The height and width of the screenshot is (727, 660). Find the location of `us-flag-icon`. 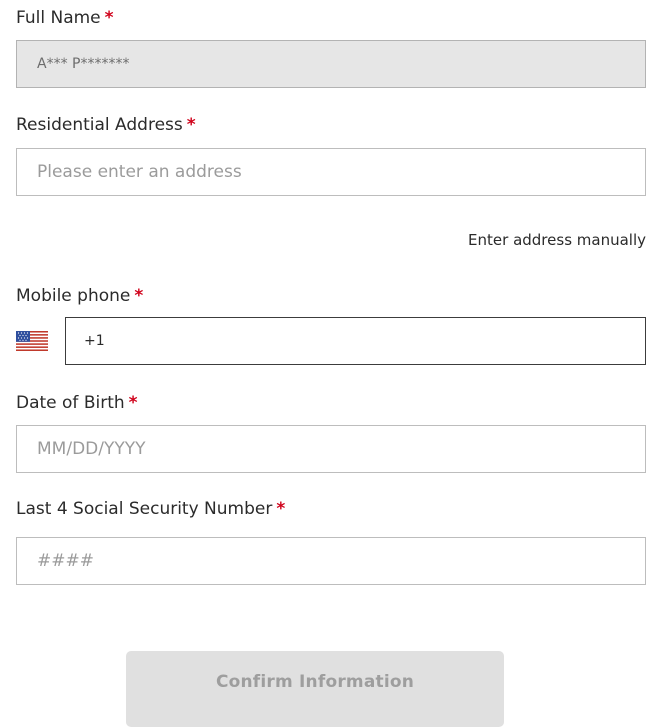

us-flag-icon is located at coordinates (32, 341).